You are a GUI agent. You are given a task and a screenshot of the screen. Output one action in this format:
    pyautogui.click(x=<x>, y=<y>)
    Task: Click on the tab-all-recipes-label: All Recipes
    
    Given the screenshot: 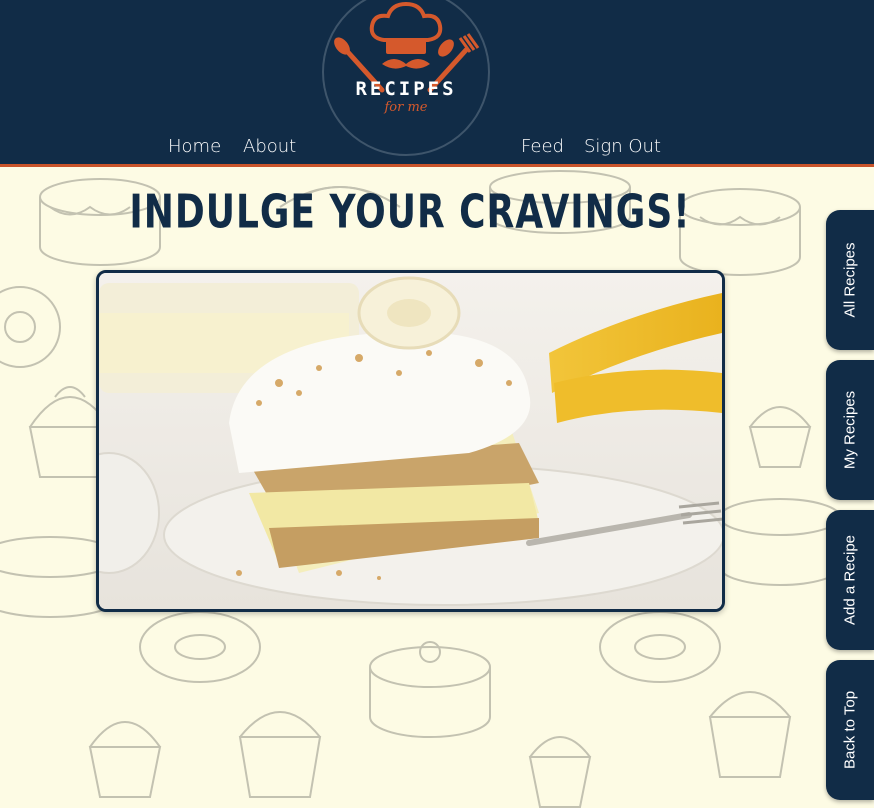 What is the action you would take?
    pyautogui.click(x=850, y=280)
    